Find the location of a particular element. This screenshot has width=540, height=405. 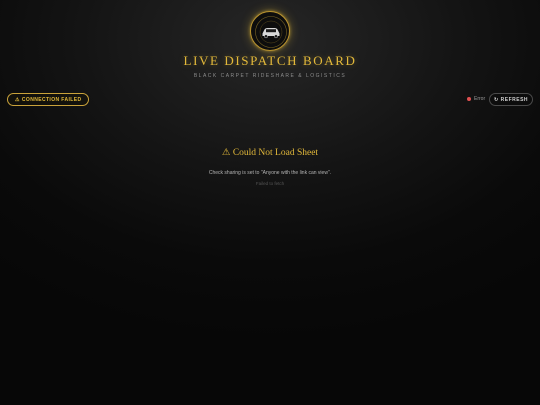

refresh-button-label: REFRESH is located at coordinates (514, 99).